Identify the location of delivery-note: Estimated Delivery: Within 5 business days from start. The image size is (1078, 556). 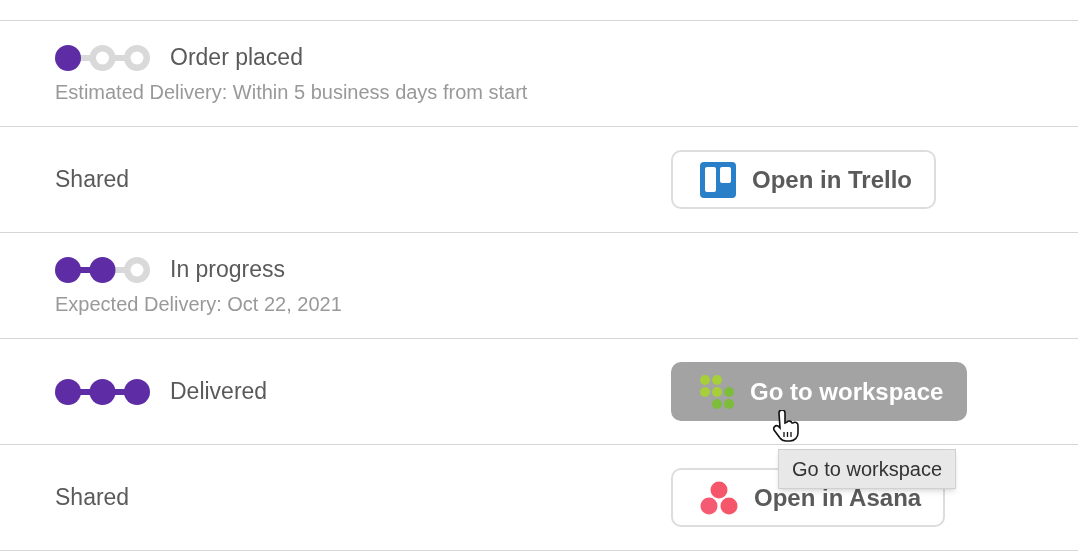
(292, 92).